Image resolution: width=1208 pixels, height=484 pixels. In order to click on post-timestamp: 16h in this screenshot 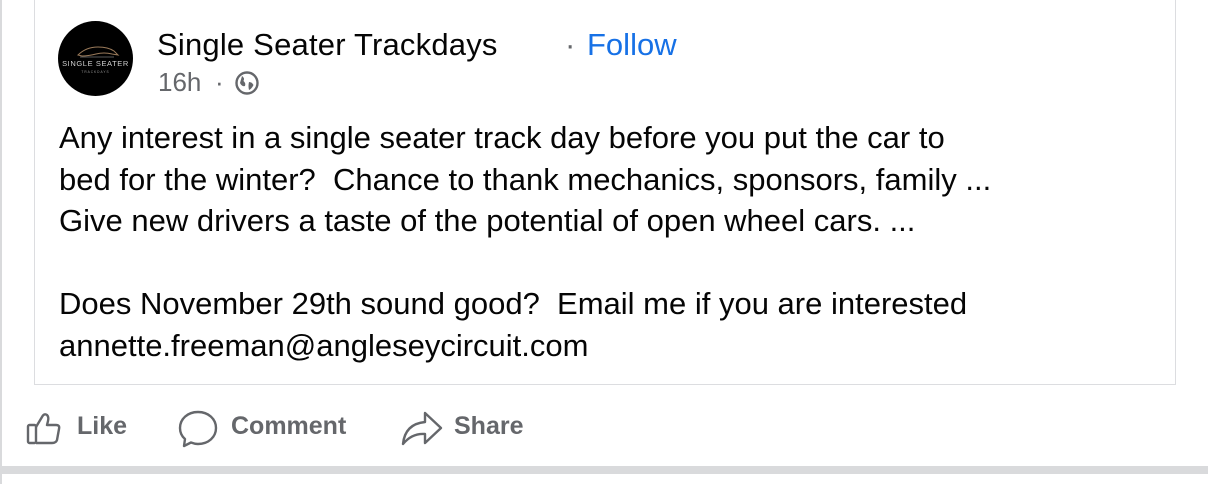, I will do `click(179, 82)`.